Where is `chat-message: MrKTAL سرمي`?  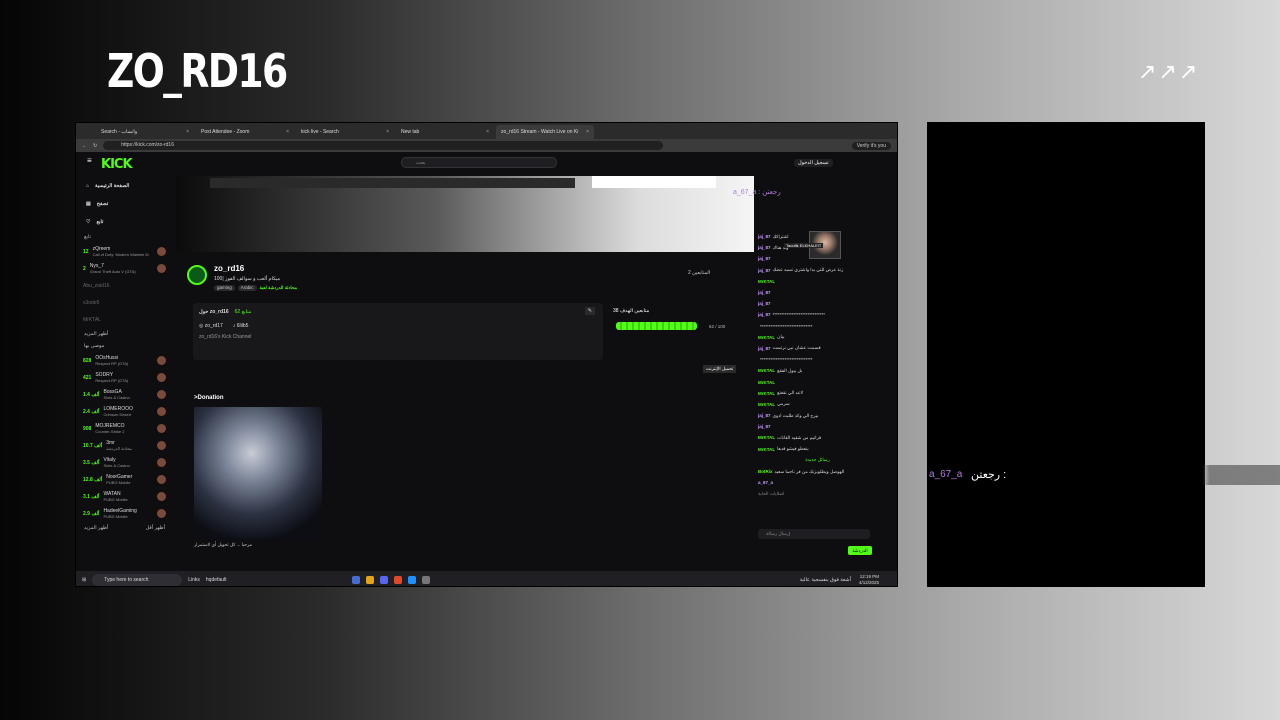 chat-message: MrKTAL سرمي is located at coordinates (815, 404).